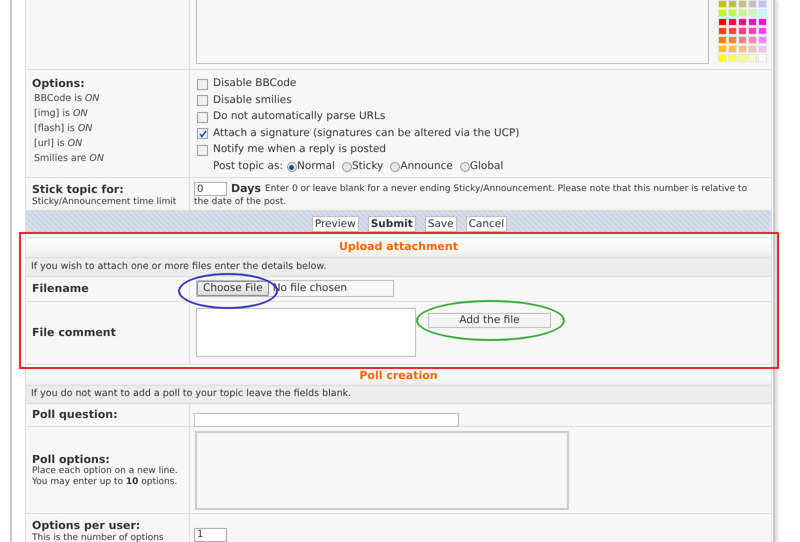  I want to click on form-button: Save, so click(440, 224).